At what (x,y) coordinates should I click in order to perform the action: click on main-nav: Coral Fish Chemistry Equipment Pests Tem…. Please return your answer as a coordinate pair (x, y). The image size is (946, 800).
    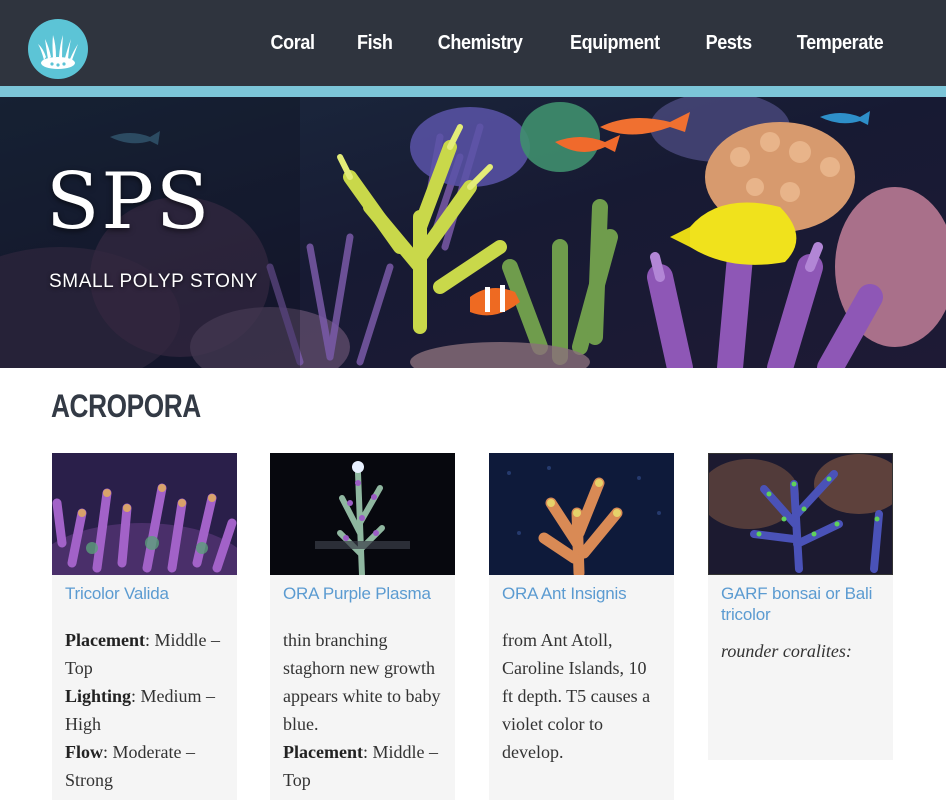
    Looking at the image, I should click on (559, 43).